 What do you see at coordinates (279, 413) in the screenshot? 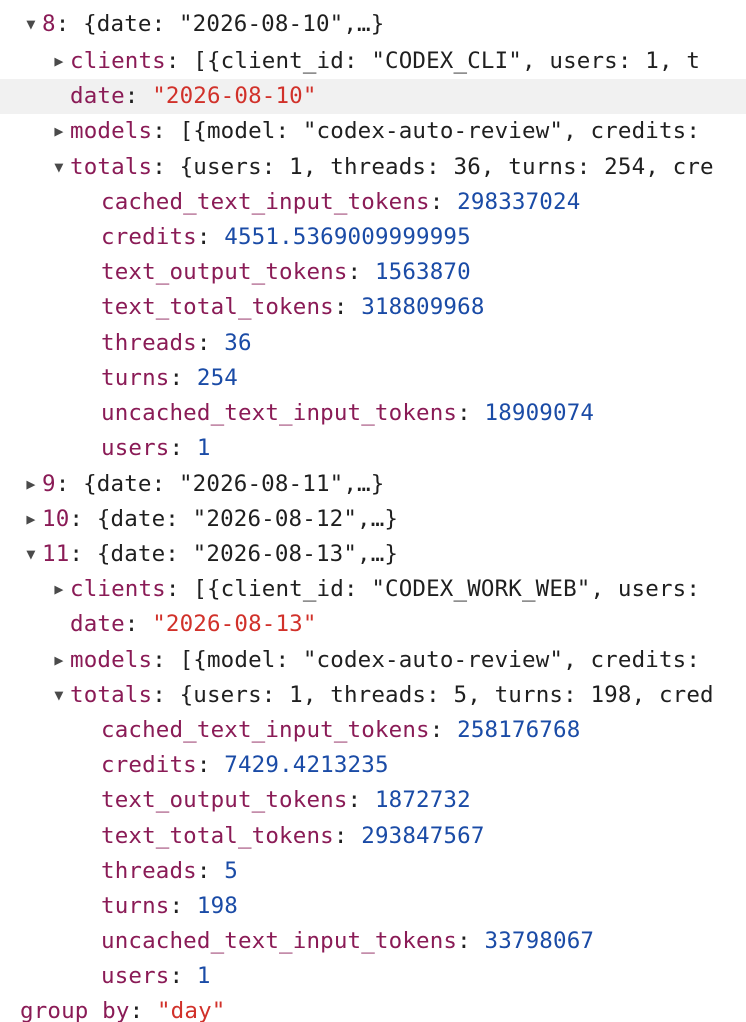
I see `property-key: uncached_text_input_tokens` at bounding box center [279, 413].